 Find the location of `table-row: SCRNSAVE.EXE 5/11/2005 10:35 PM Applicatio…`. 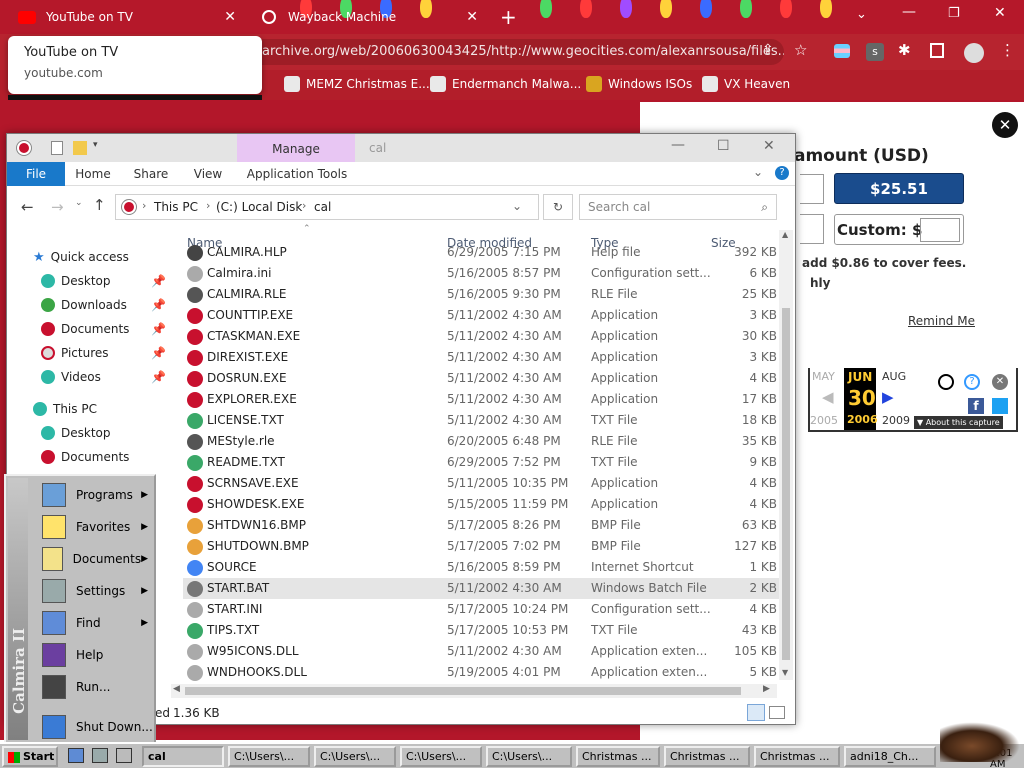

table-row: SCRNSAVE.EXE 5/11/2005 10:35 PM Applicatio… is located at coordinates (482, 483).